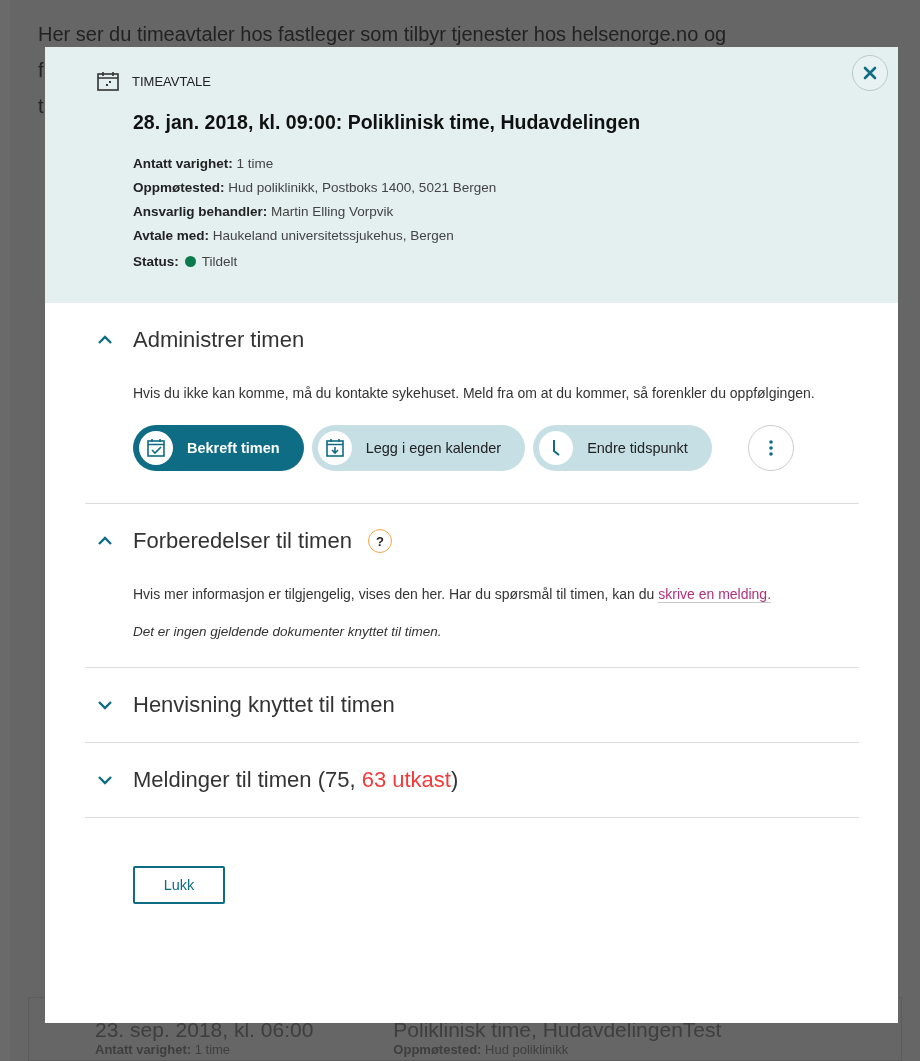 The width and height of the screenshot is (920, 1061). Describe the element at coordinates (264, 212) in the screenshot. I see `detail-text: Ansvarlig behandler: Martin Elling Vorpvik` at that location.